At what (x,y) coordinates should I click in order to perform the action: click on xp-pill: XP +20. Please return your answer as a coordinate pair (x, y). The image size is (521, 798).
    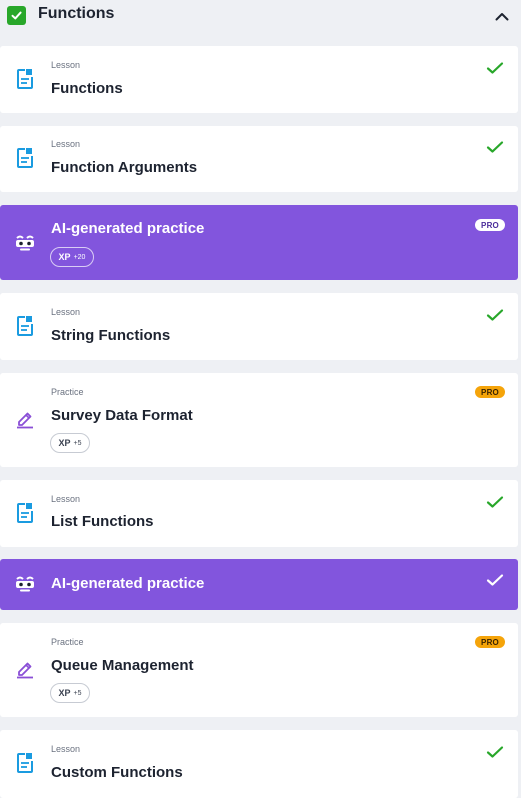
    Looking at the image, I should click on (72, 257).